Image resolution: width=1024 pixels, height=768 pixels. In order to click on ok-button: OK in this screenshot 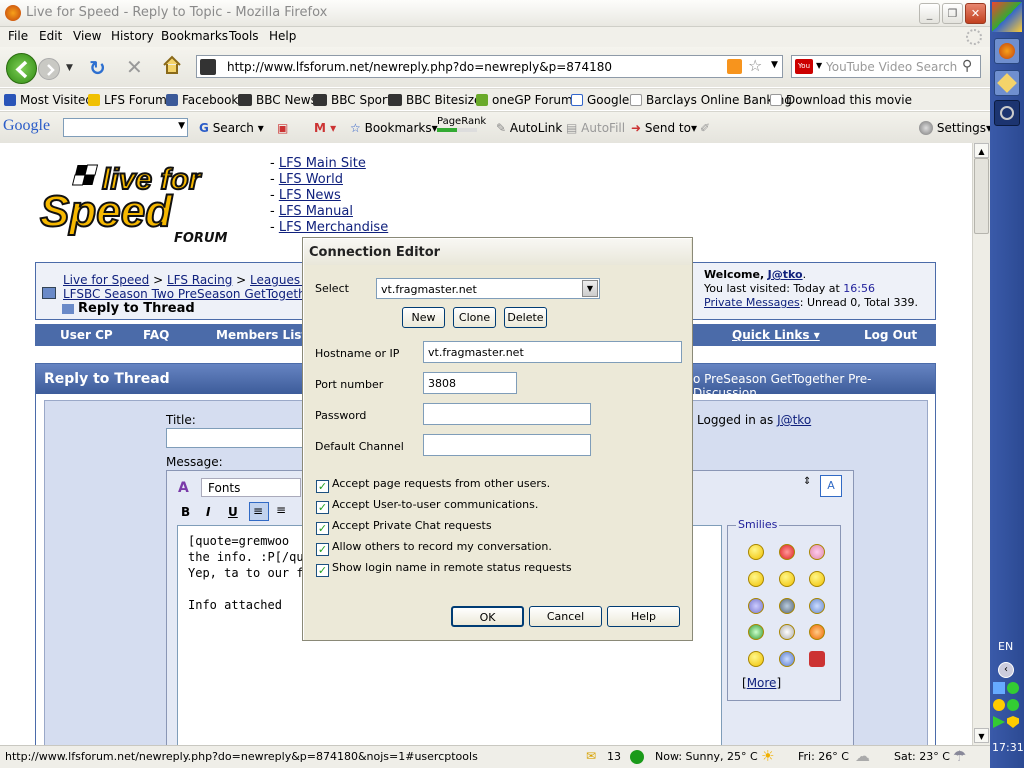, I will do `click(487, 616)`.